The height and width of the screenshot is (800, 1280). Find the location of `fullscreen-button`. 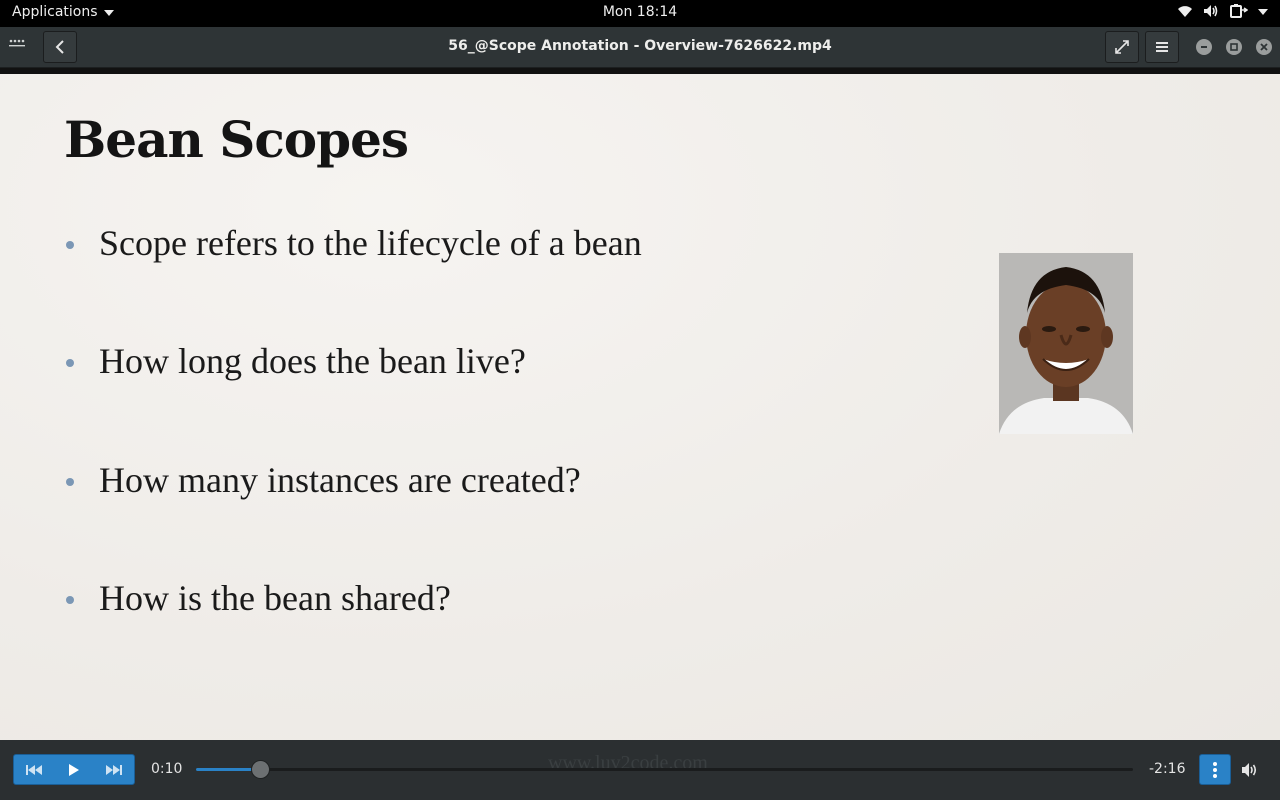

fullscreen-button is located at coordinates (1122, 47).